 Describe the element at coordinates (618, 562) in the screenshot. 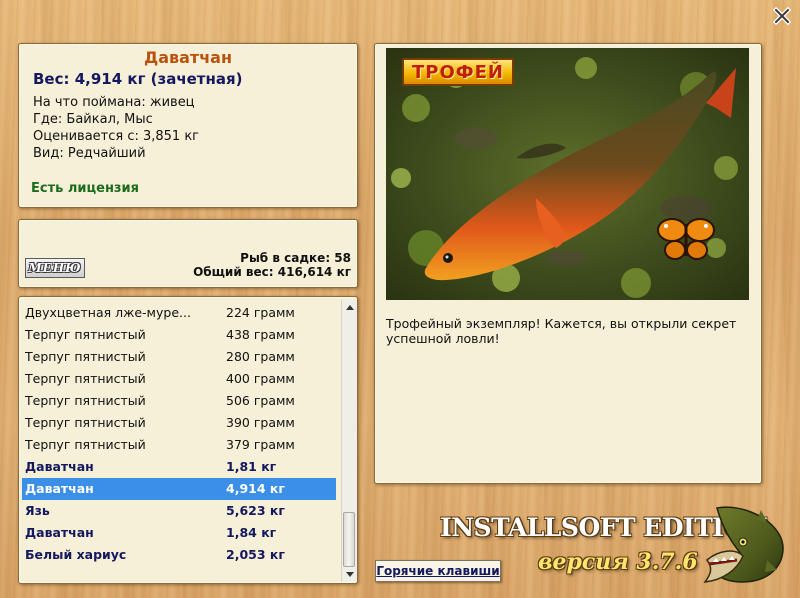

I see `version-label: версия 3.7.6` at that location.